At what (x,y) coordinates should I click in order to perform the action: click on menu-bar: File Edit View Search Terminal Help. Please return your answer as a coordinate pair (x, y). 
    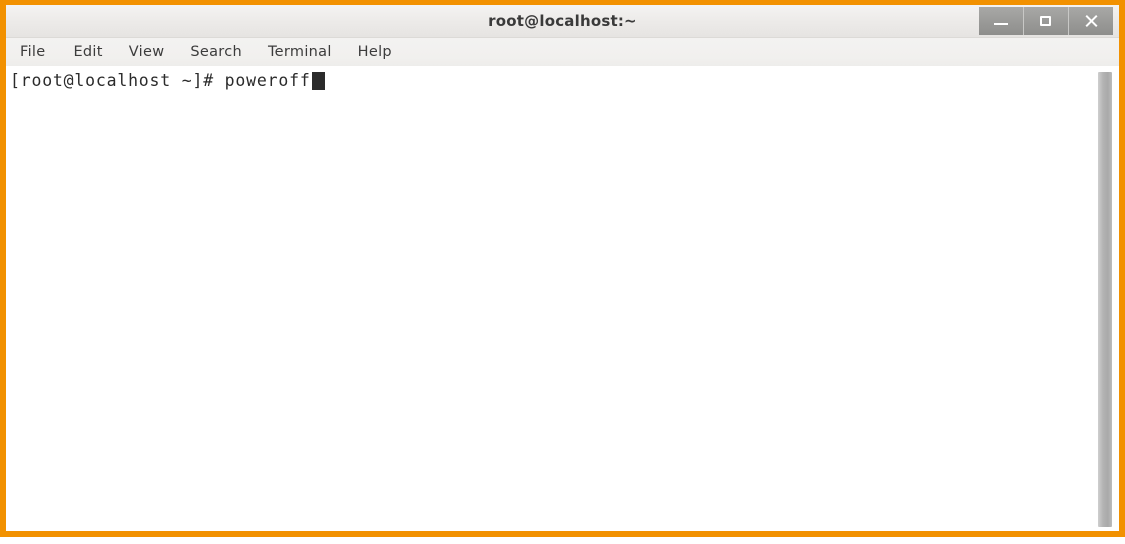
    Looking at the image, I should click on (562, 52).